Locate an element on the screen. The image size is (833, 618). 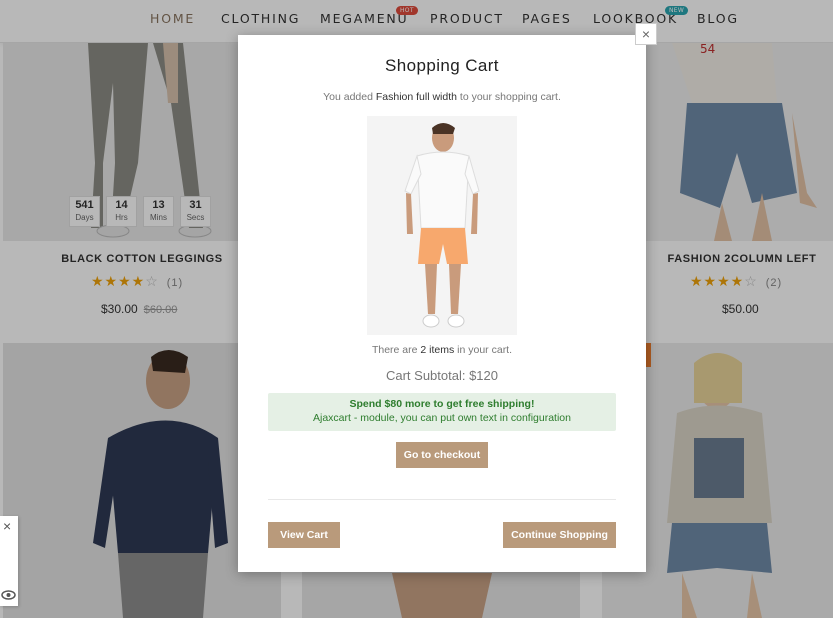
cart-subtotal: Cart Subtotal: $120 is located at coordinates (442, 375).